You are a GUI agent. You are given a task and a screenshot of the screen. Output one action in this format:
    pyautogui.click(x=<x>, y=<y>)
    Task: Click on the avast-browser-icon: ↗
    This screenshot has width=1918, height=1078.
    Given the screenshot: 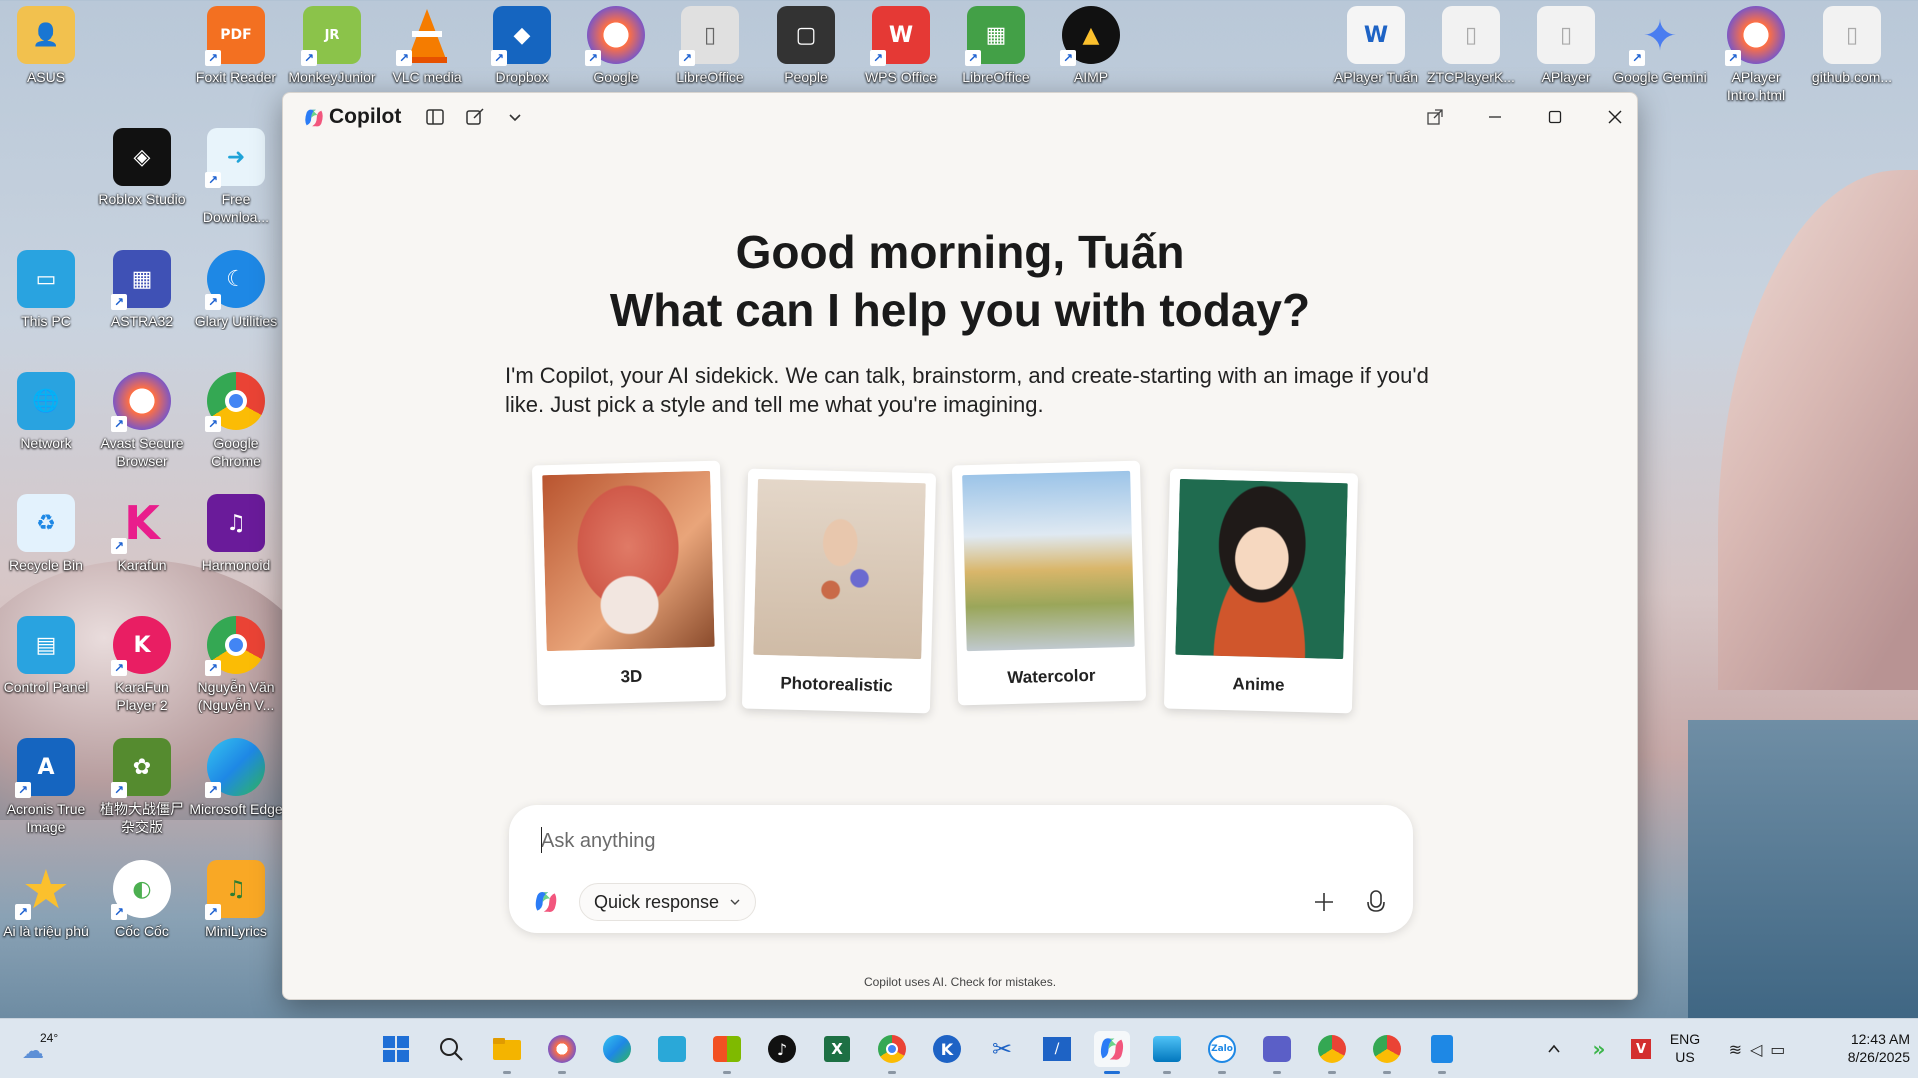 What is the action you would take?
    pyautogui.click(x=141, y=402)
    